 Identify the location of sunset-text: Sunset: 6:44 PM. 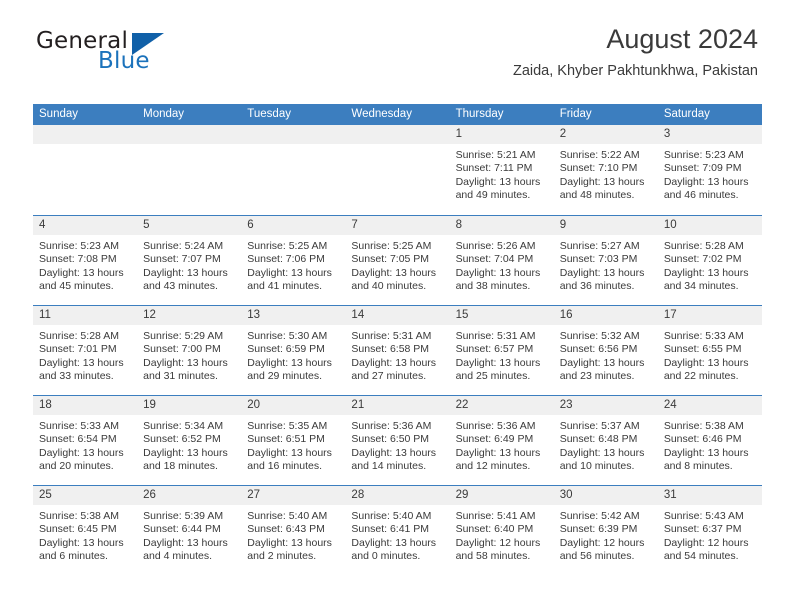
(182, 529).